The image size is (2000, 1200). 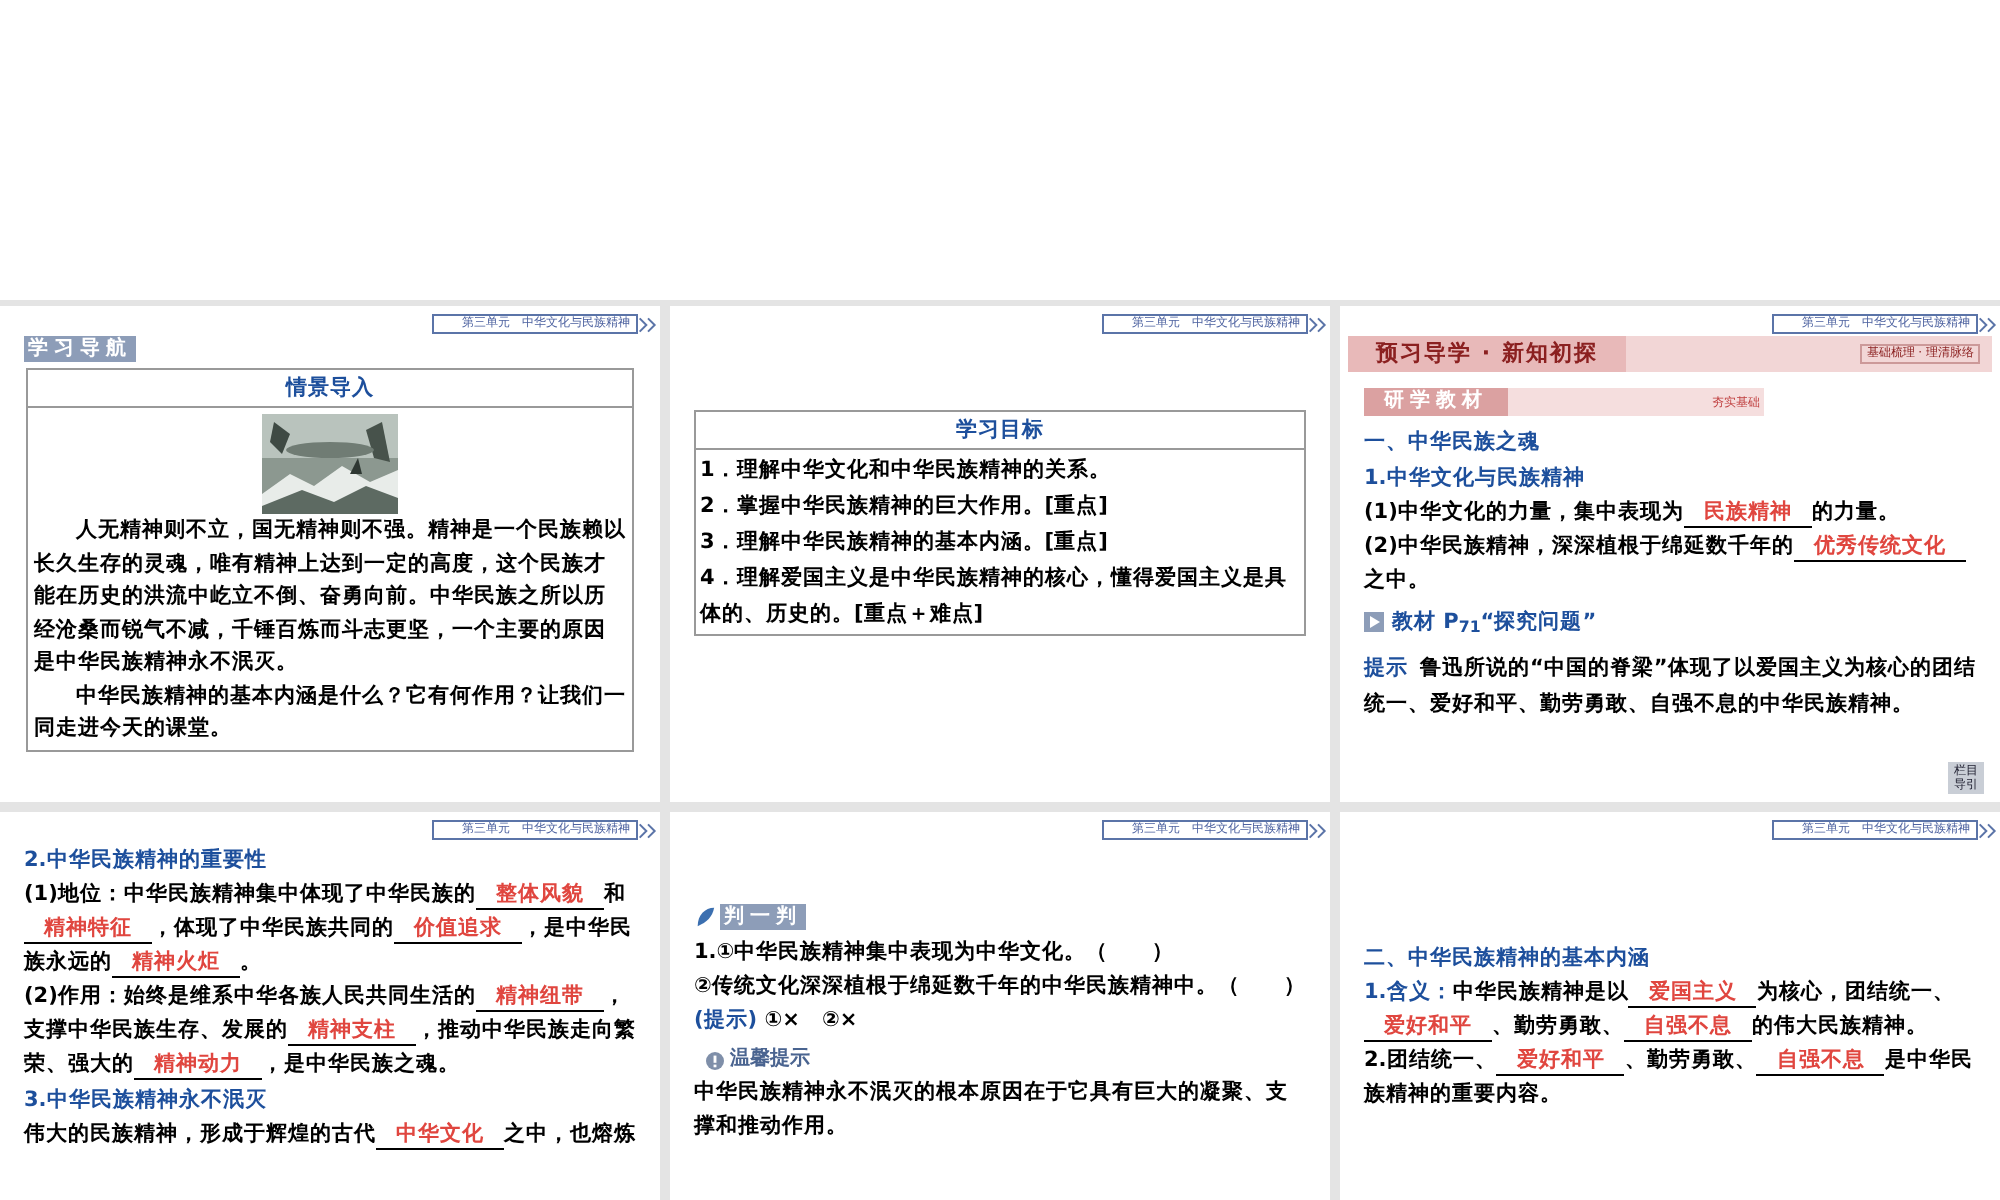 I want to click on goal-item: 4．理解爱国主义是中华民族精神的核心，懂得爱国主义是具体的、历史的。[重点＋难点], so click(x=994, y=596).